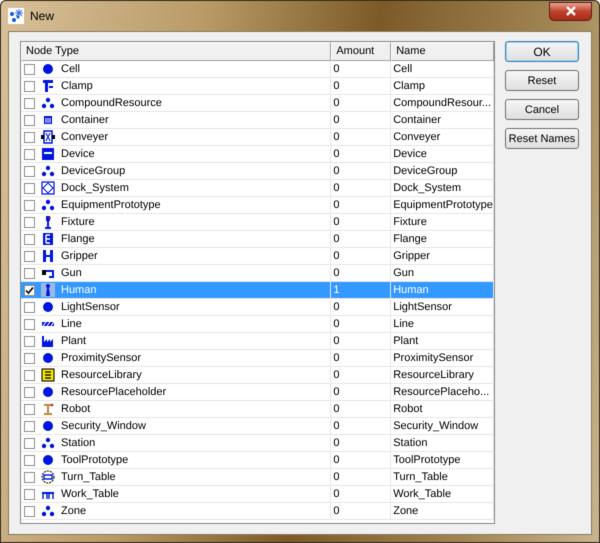 The width and height of the screenshot is (600, 543). What do you see at coordinates (71, 324) in the screenshot?
I see `node-type-text: Line` at bounding box center [71, 324].